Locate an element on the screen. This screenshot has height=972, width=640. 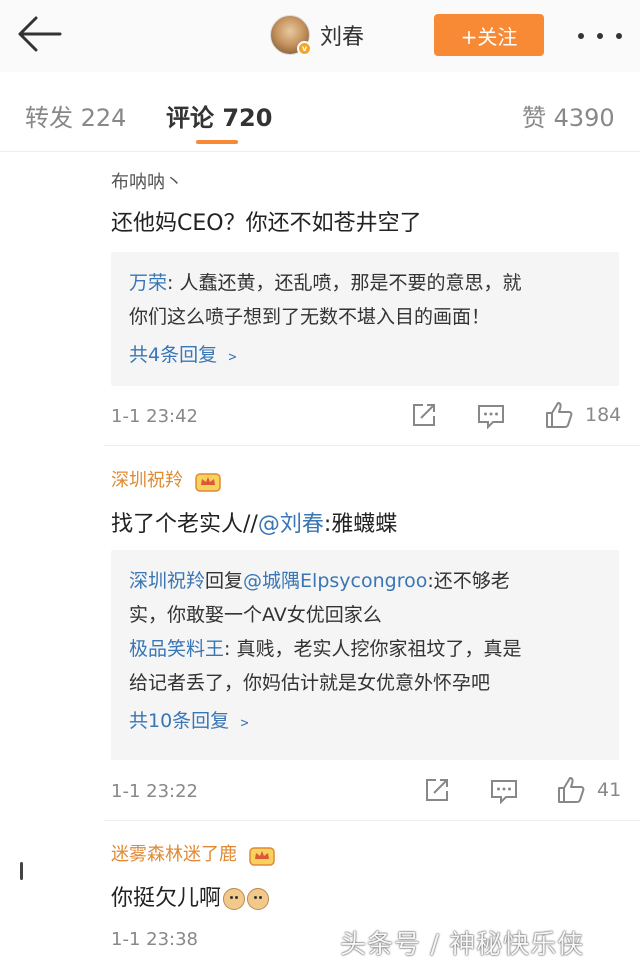
tab-repost: 转发 224 is located at coordinates (75, 115).